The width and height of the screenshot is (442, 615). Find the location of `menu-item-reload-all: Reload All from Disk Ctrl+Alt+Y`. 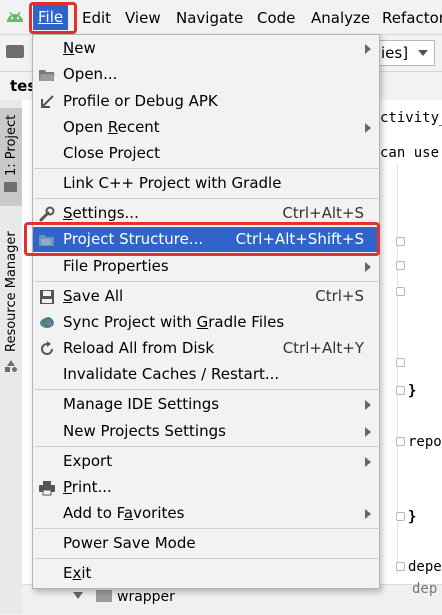

menu-item-reload-all: Reload All from Disk Ctrl+Alt+Y is located at coordinates (206, 348).